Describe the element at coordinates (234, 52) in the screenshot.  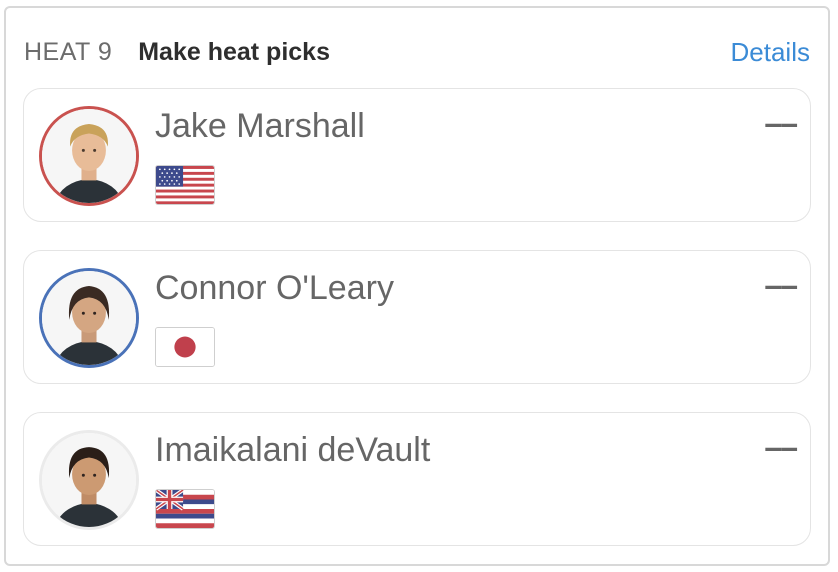
I see `make-picks-title: Make heat picks` at that location.